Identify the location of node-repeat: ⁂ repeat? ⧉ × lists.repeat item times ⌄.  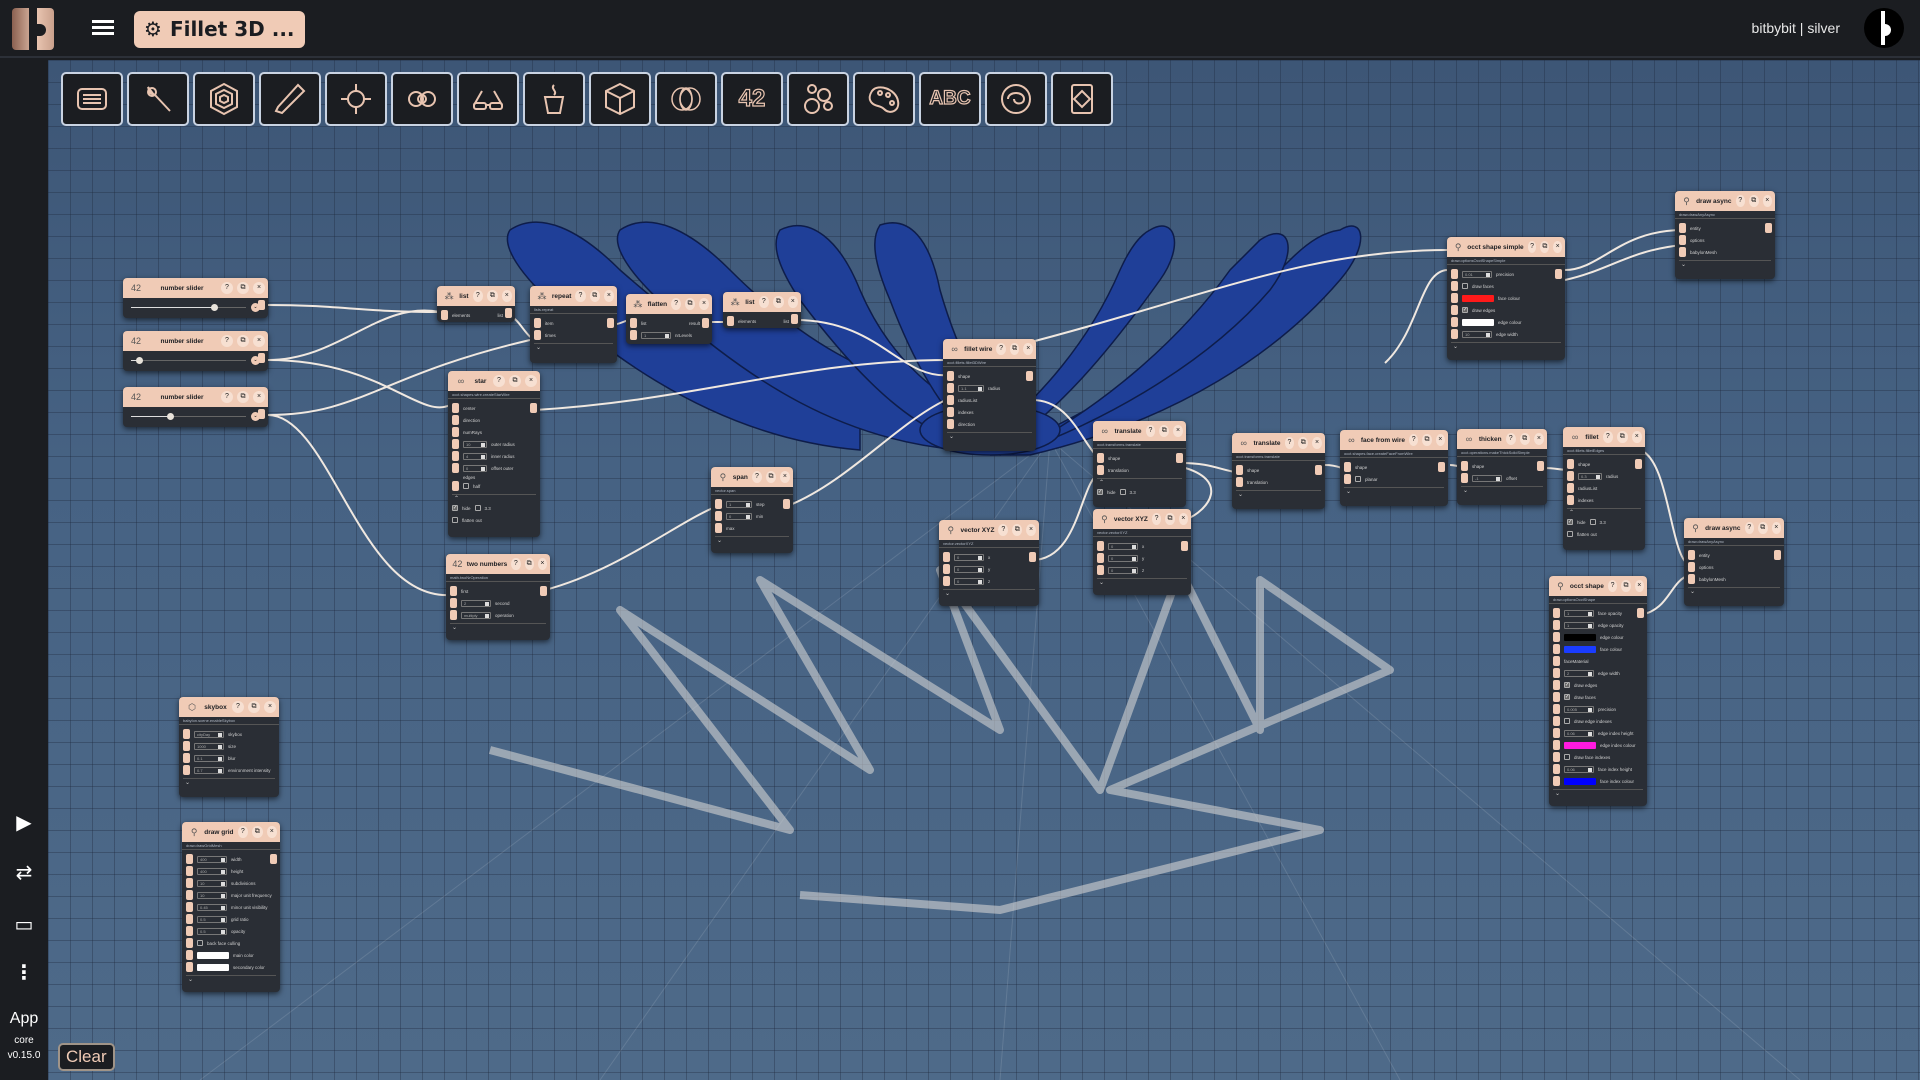
(573, 324).